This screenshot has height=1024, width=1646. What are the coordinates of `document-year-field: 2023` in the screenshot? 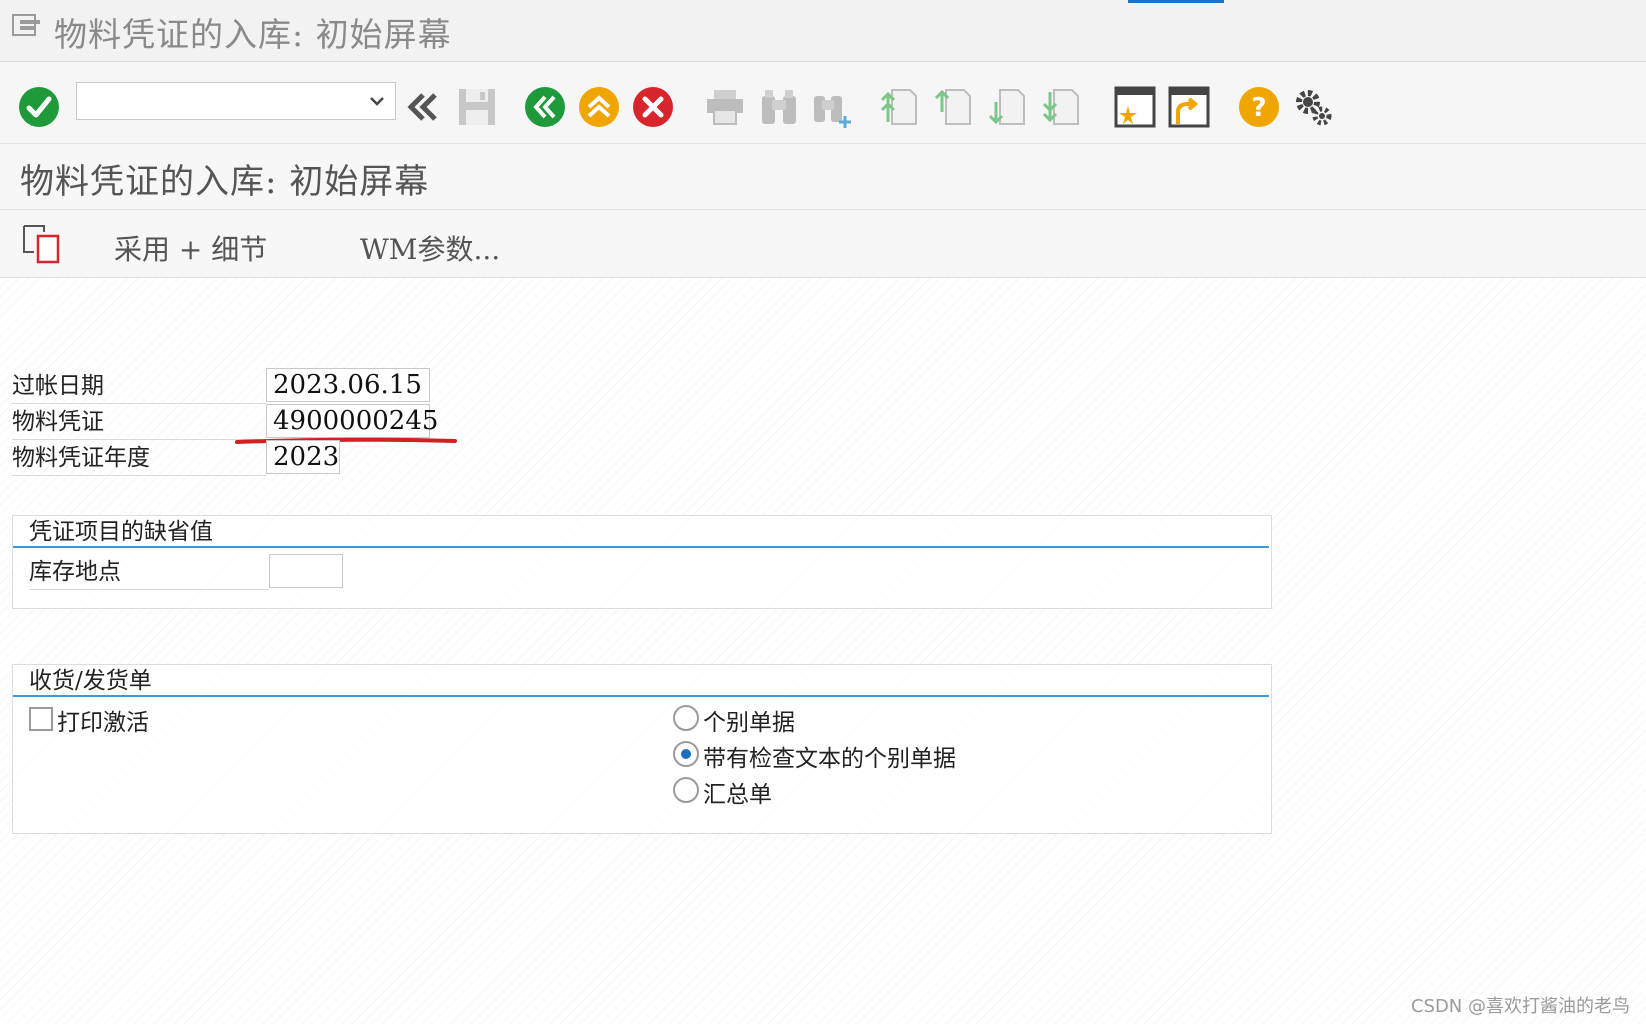 It's located at (303, 457).